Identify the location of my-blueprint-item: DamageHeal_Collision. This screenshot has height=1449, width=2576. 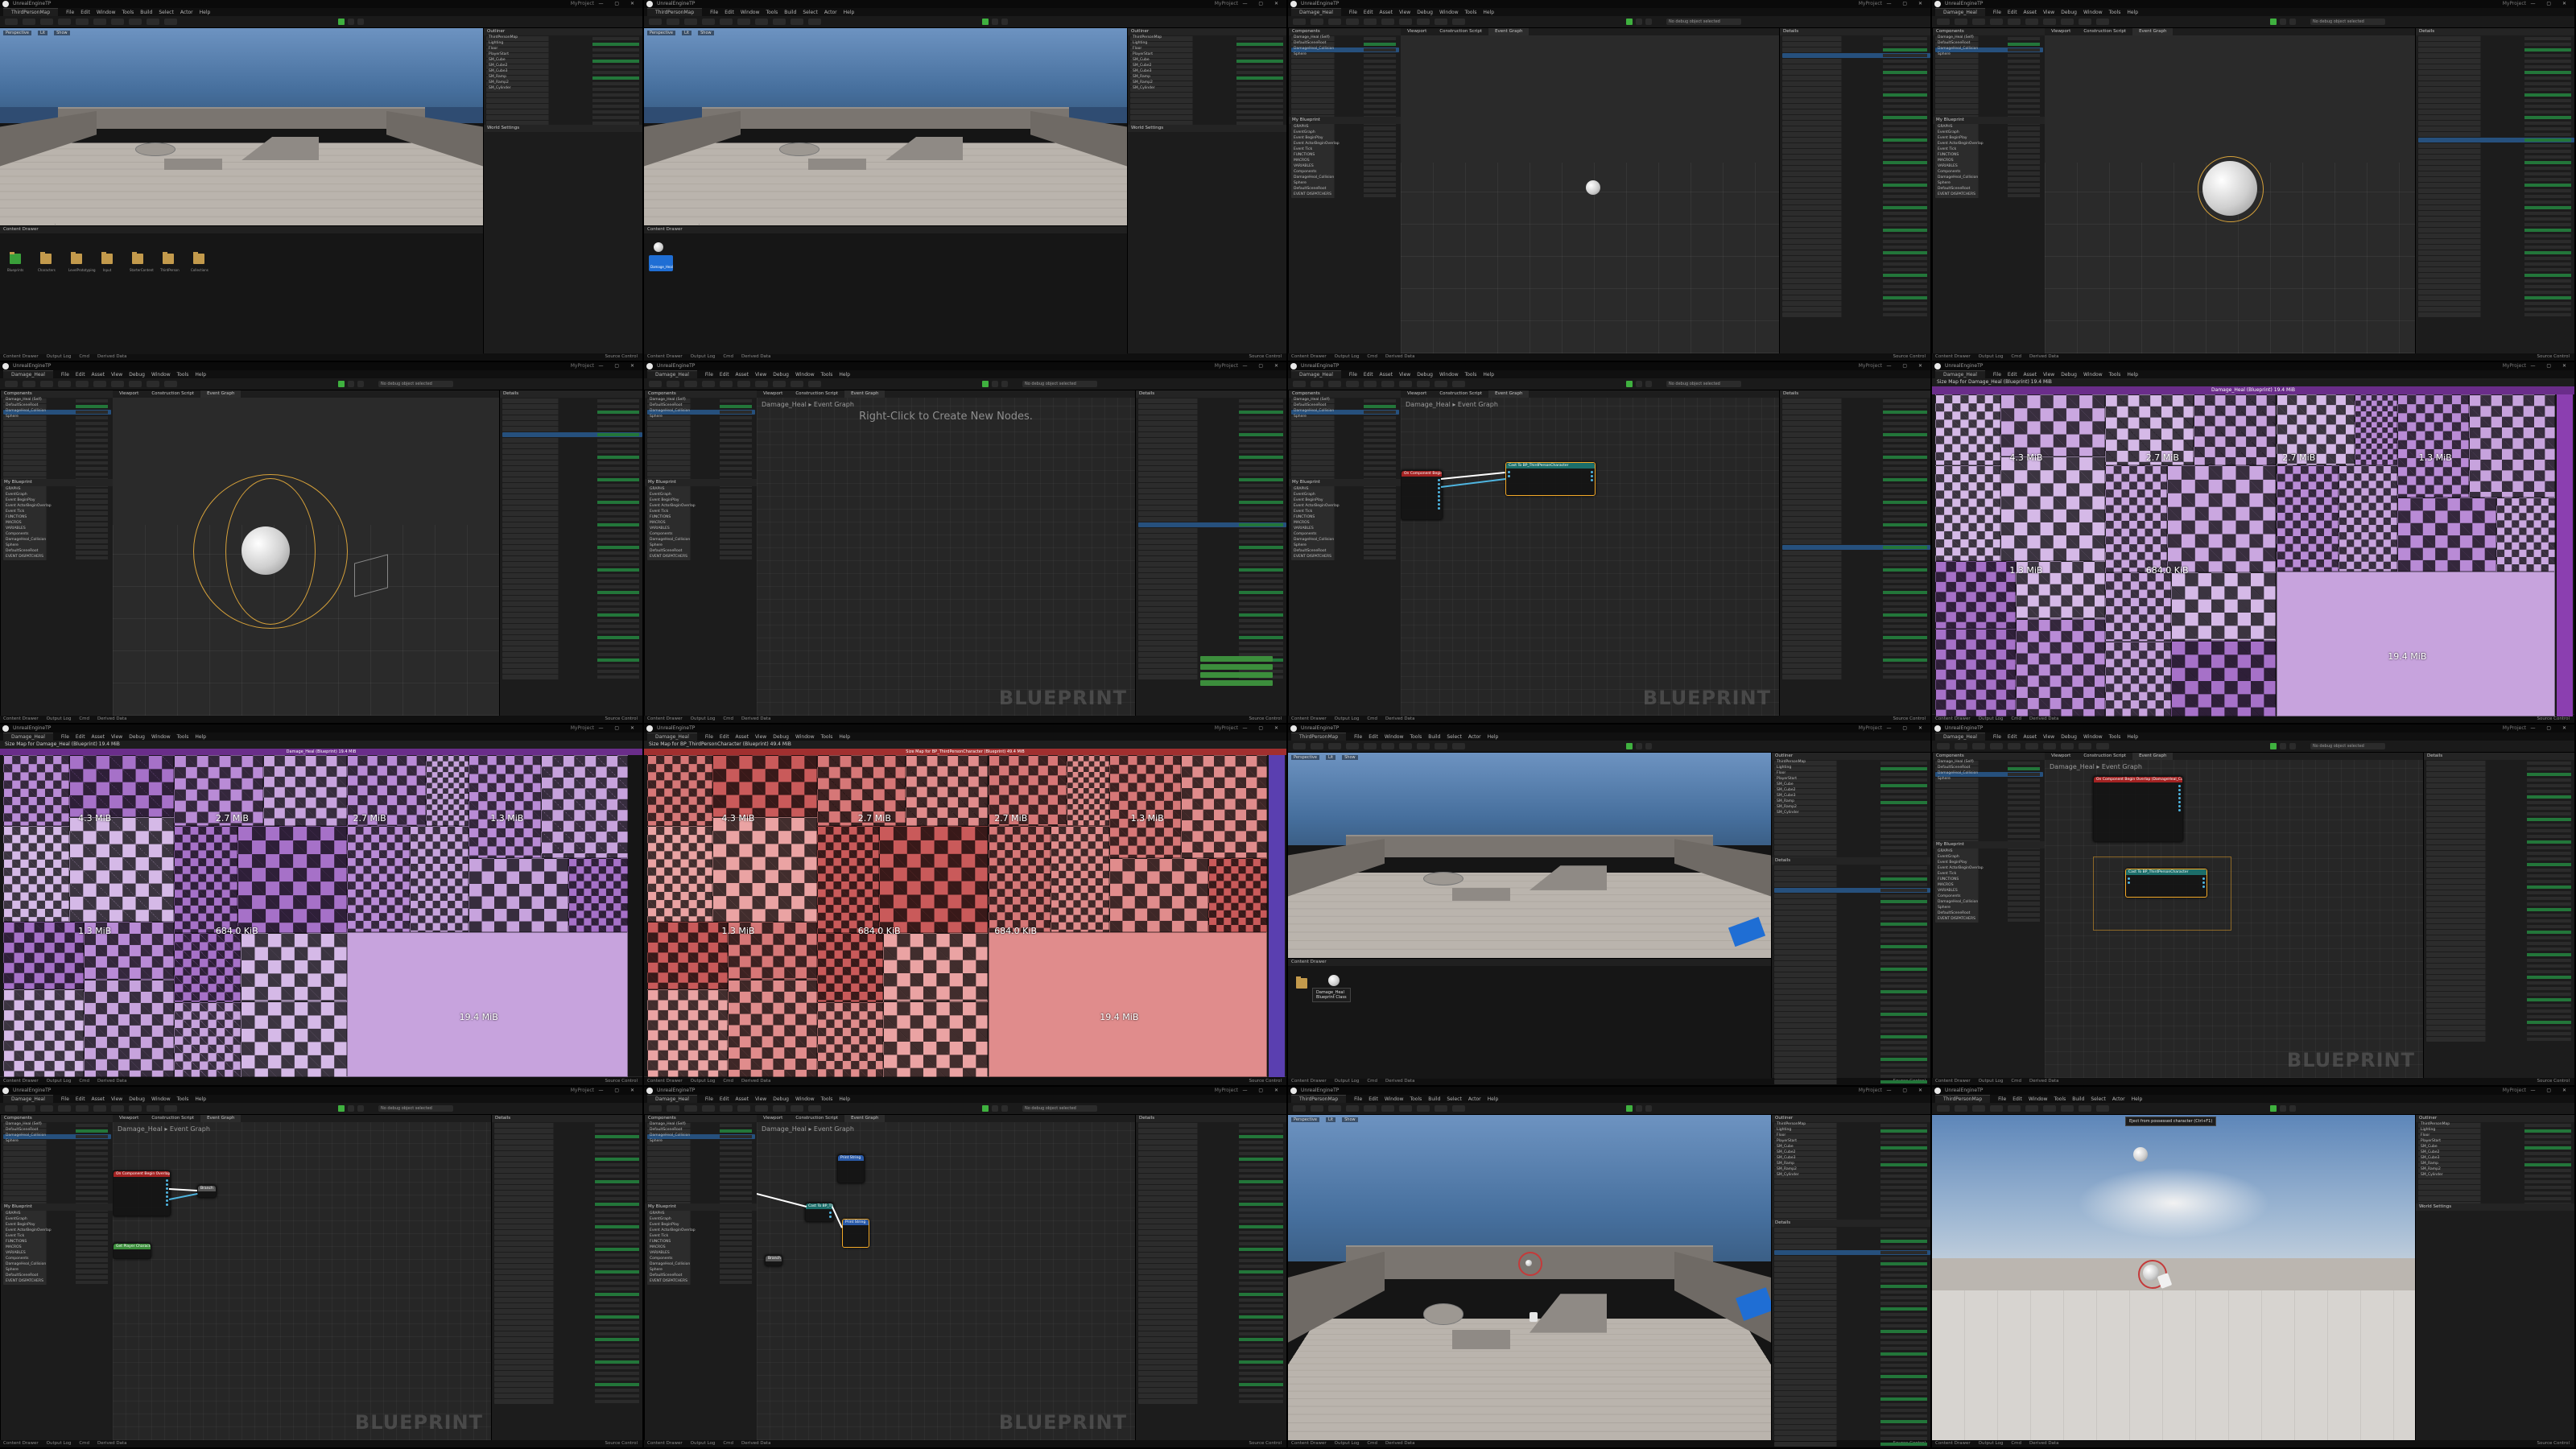
(1989, 178).